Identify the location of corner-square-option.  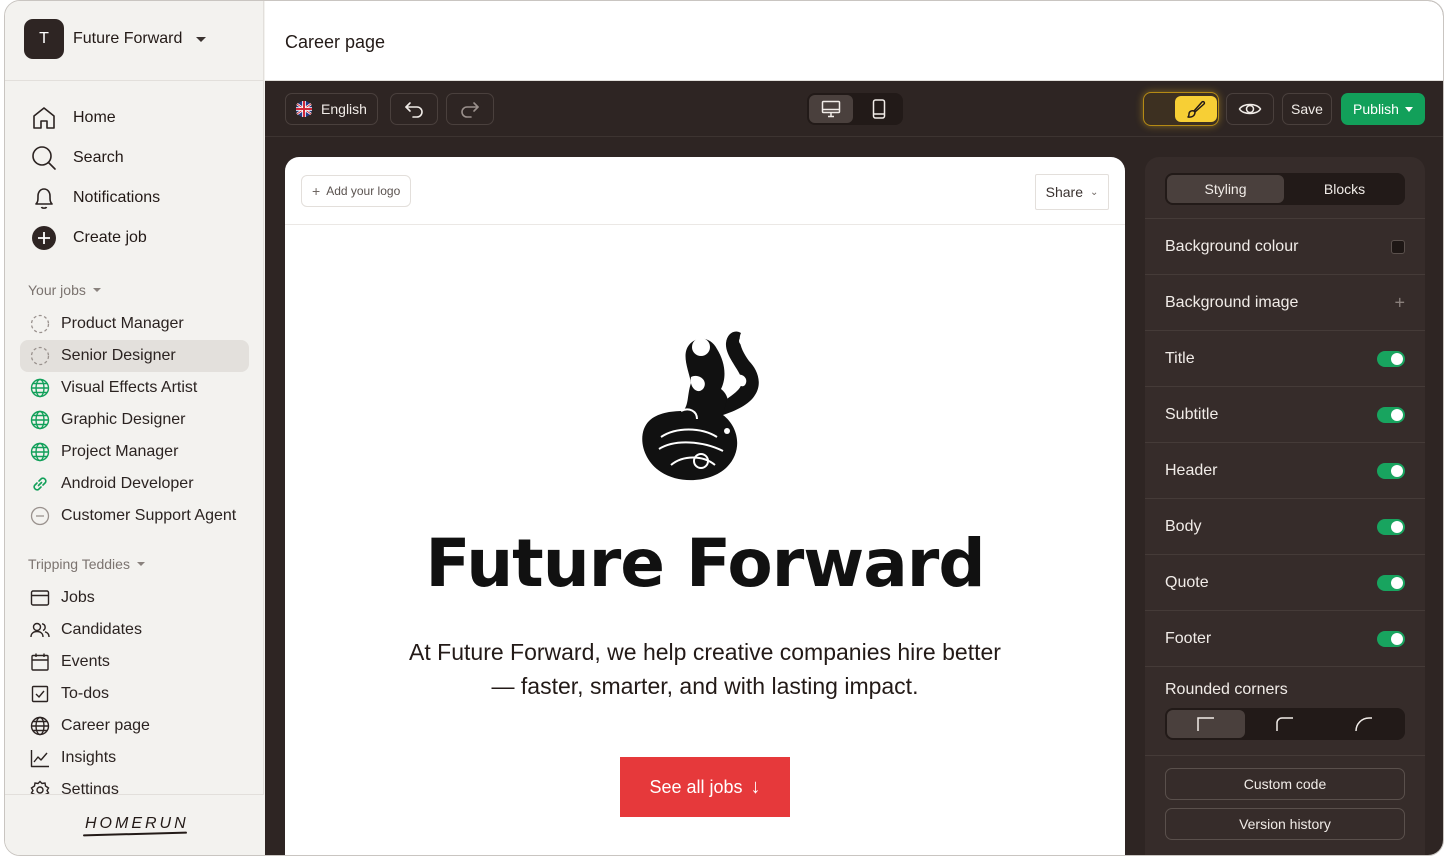
(1206, 724).